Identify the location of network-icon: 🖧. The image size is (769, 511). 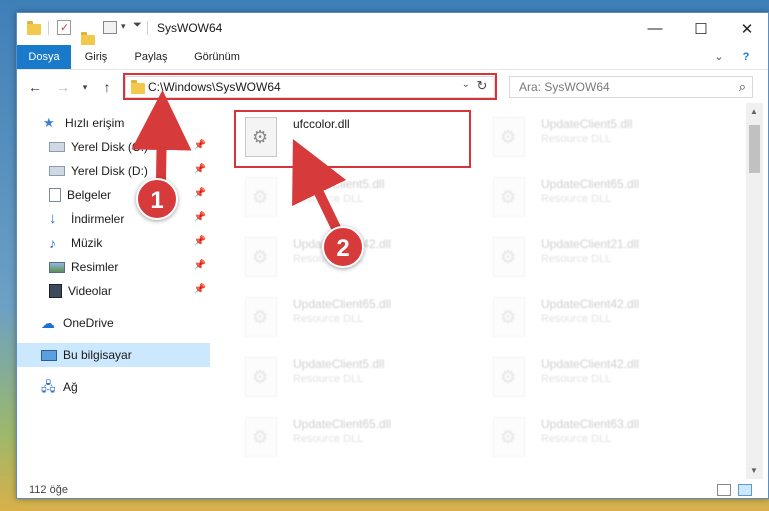
(48, 386).